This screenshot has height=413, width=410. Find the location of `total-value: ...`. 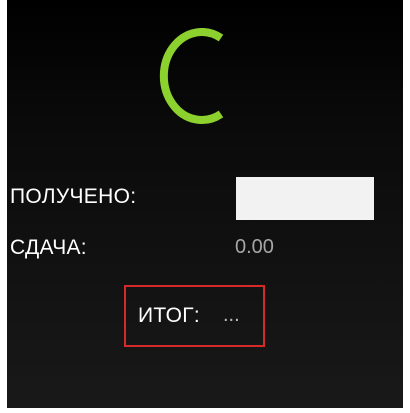

total-value: ... is located at coordinates (231, 315).